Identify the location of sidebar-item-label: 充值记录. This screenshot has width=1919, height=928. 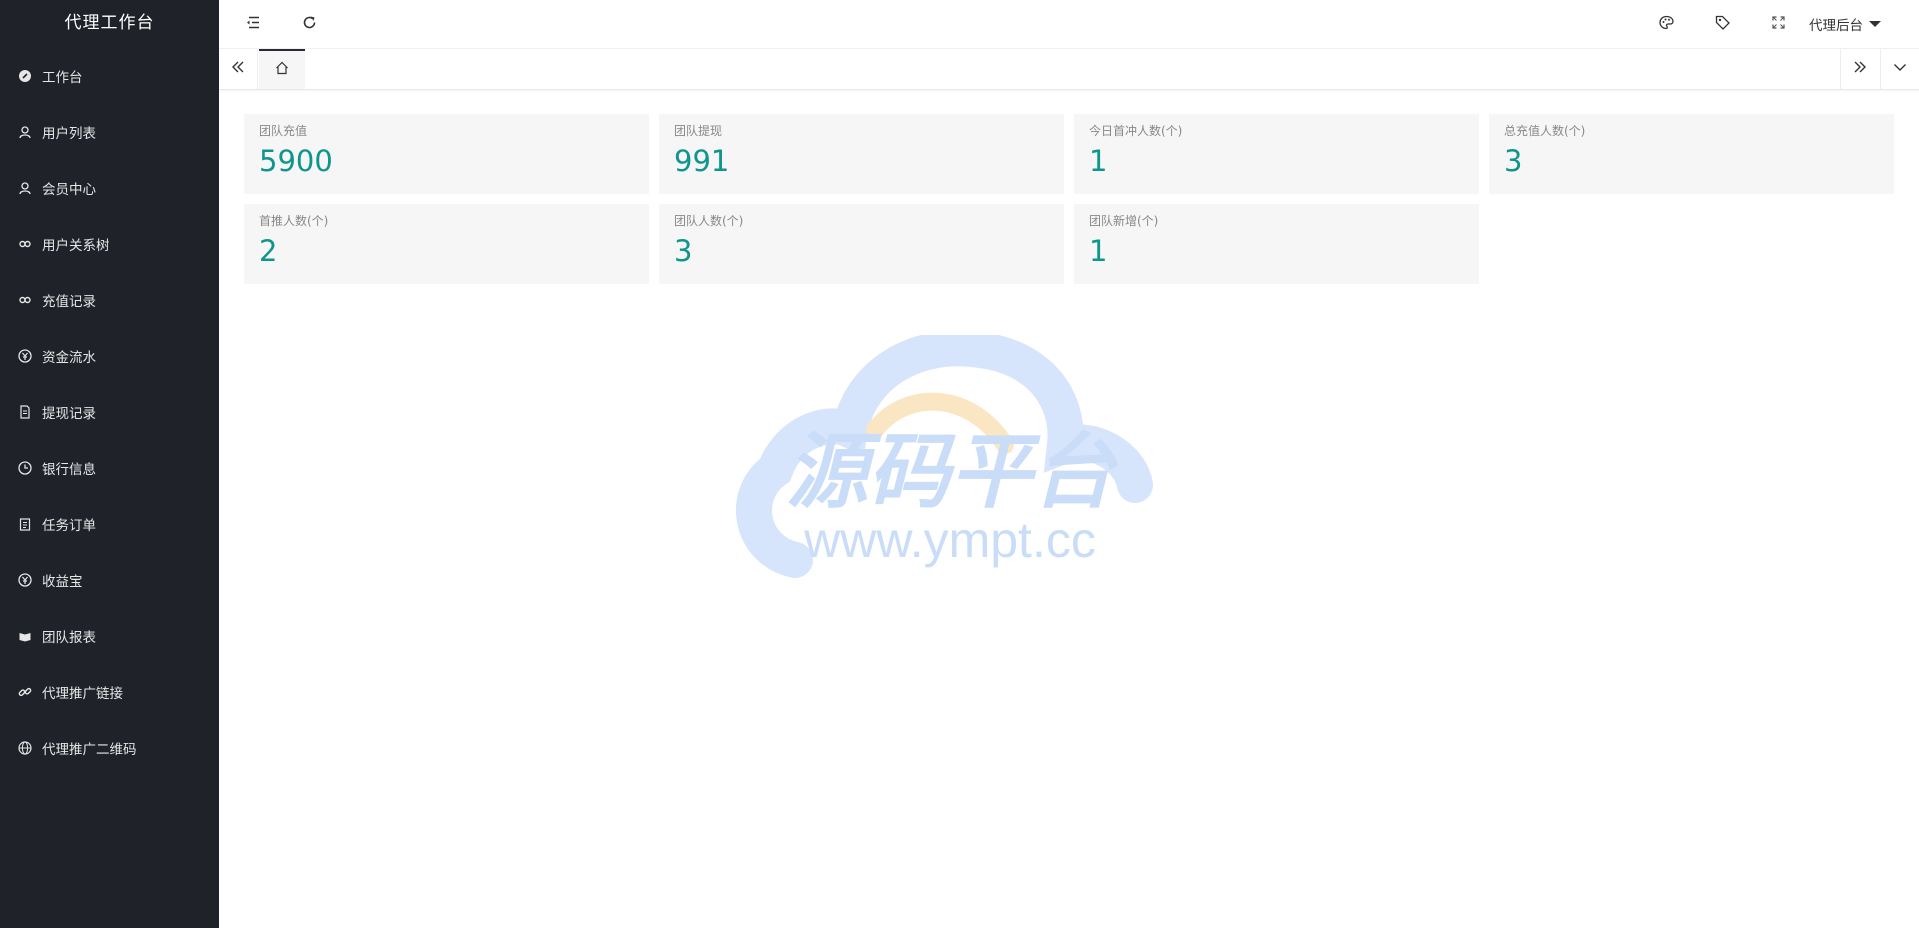
(69, 302).